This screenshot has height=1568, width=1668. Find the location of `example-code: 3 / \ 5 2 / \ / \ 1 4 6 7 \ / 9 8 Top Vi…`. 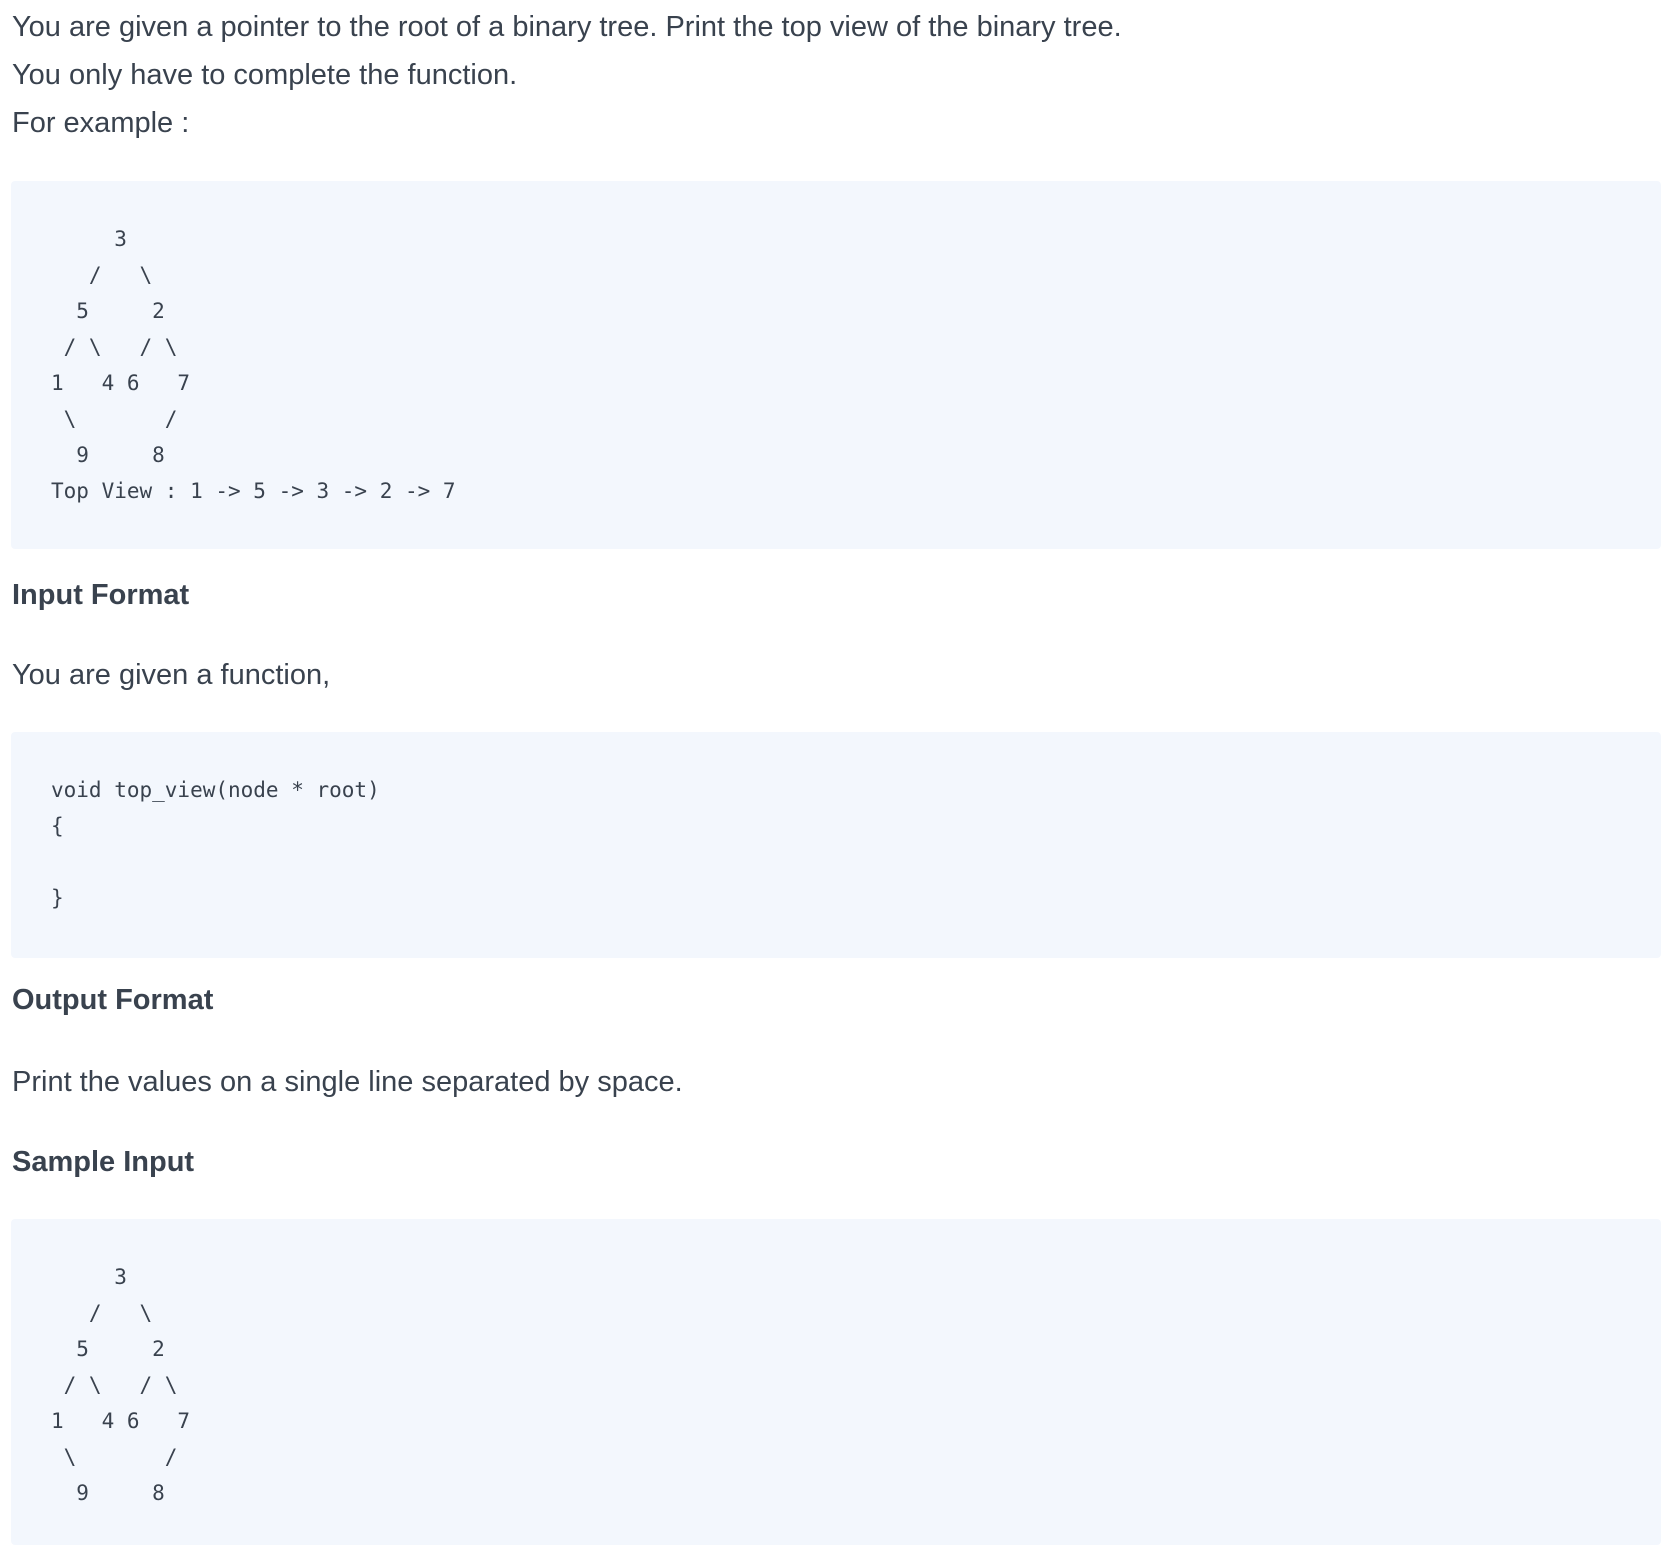

example-code: 3 / \ 5 2 / \ / \ 1 4 6 7 \ / 9 8 Top Vi… is located at coordinates (253, 365).